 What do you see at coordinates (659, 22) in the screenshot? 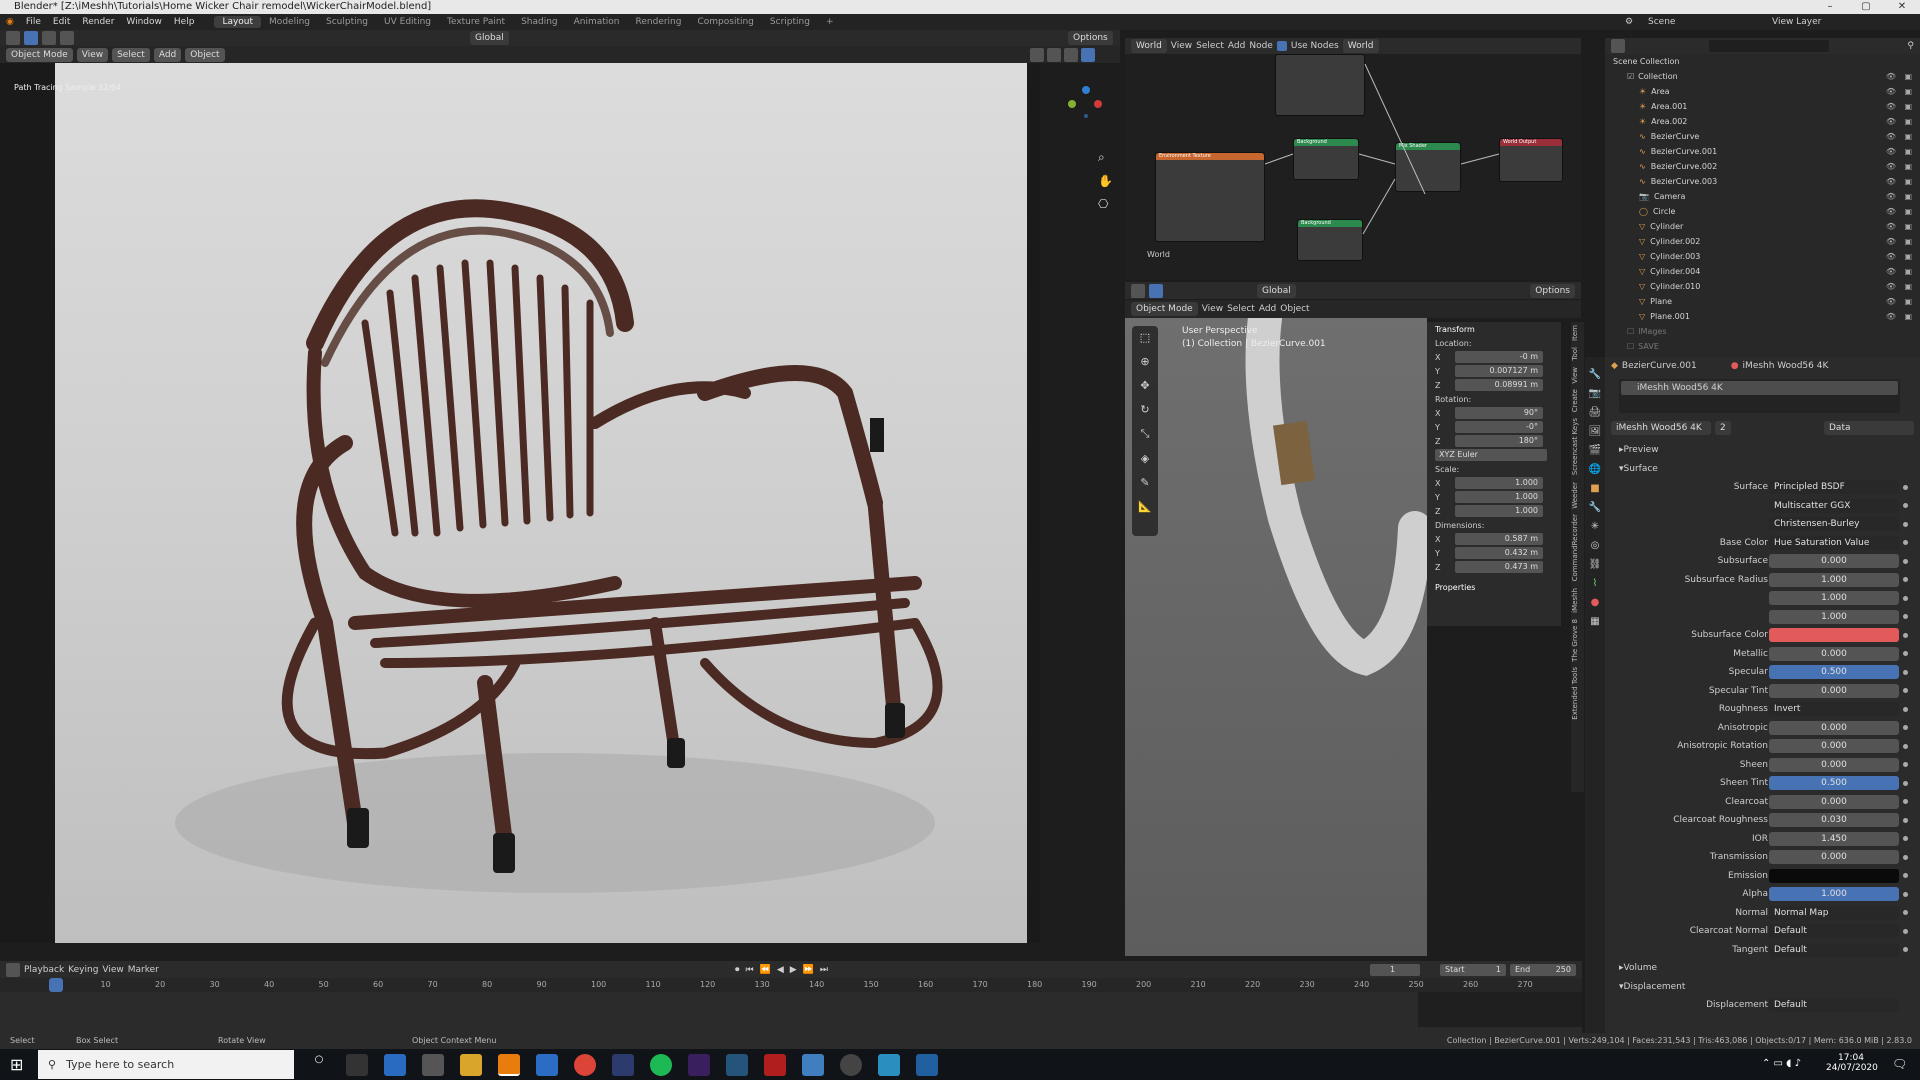
I see `tab-rendering: Rendering` at bounding box center [659, 22].